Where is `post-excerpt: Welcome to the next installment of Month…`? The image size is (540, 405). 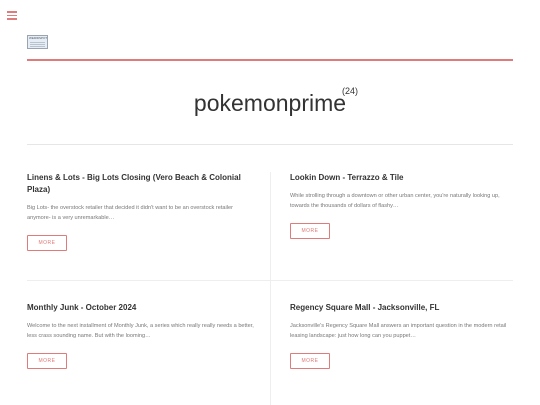
post-excerpt: Welcome to the next installment of Month… is located at coordinates (140, 331).